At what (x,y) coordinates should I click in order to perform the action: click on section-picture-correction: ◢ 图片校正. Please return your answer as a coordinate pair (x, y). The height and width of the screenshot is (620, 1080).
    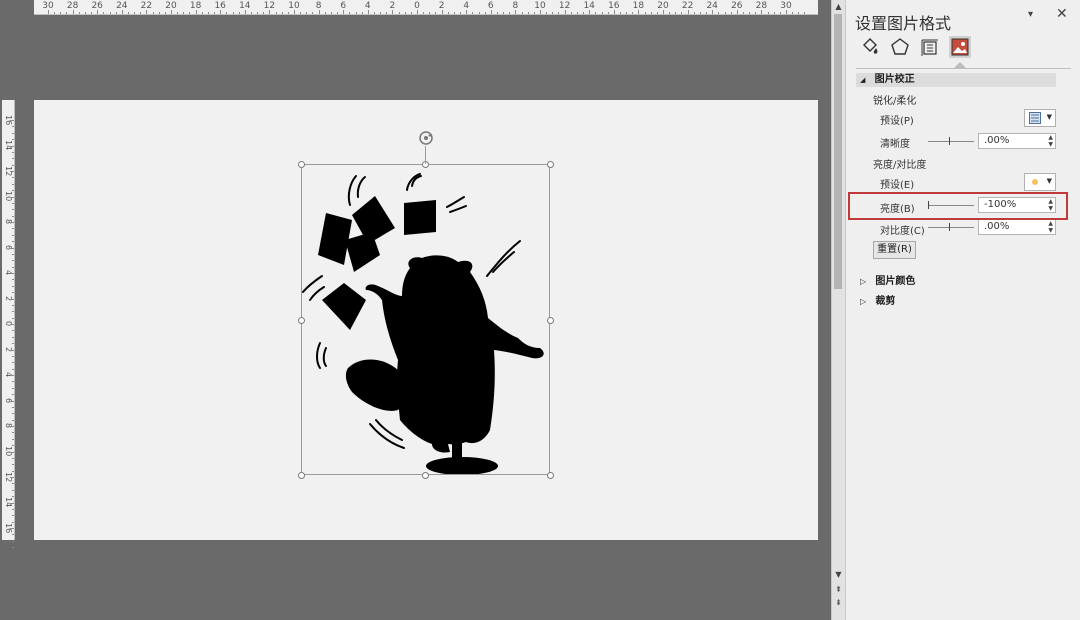
    Looking at the image, I should click on (956, 80).